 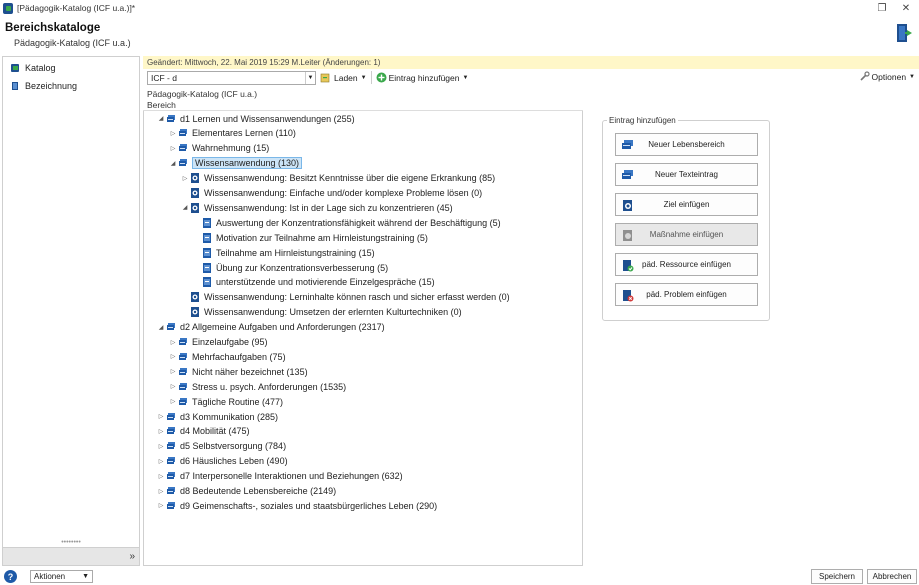 I want to click on insert-goal-label: Ziel einfügen, so click(x=686, y=204).